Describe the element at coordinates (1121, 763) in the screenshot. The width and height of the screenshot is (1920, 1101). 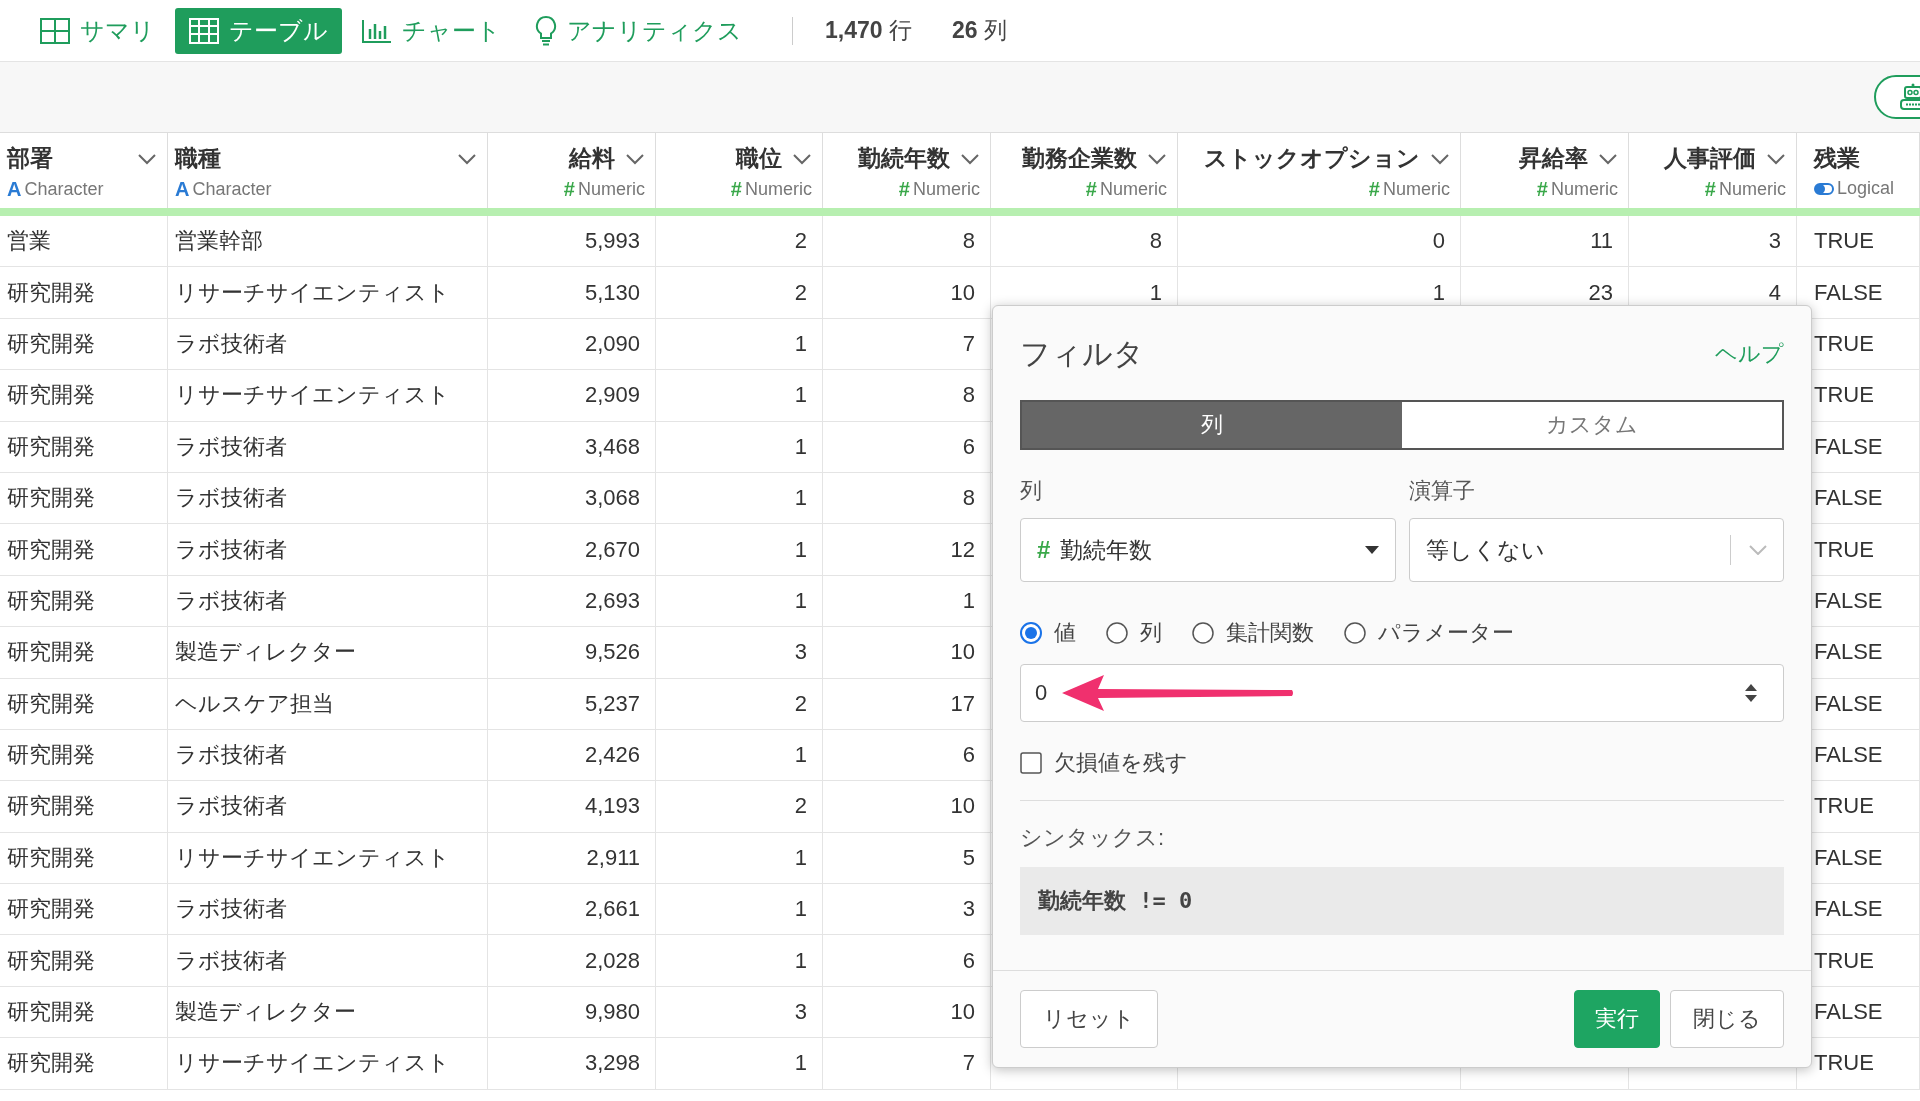
I see `checkbox-label: 欠損値を残す` at that location.